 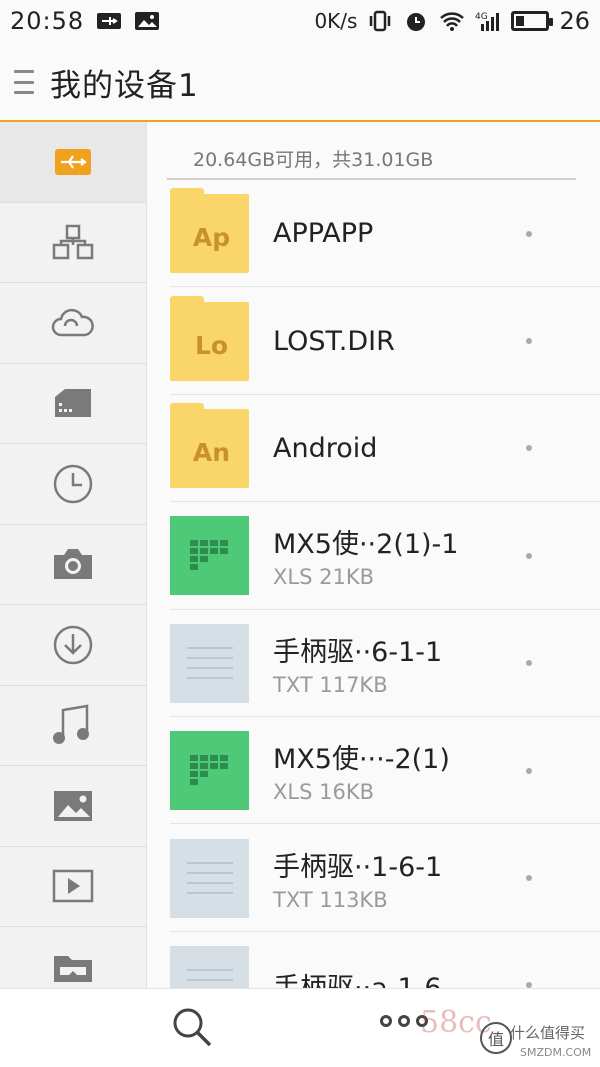 What do you see at coordinates (556, 1052) in the screenshot?
I see `watermark-brand-sub: SMZDM.COM` at bounding box center [556, 1052].